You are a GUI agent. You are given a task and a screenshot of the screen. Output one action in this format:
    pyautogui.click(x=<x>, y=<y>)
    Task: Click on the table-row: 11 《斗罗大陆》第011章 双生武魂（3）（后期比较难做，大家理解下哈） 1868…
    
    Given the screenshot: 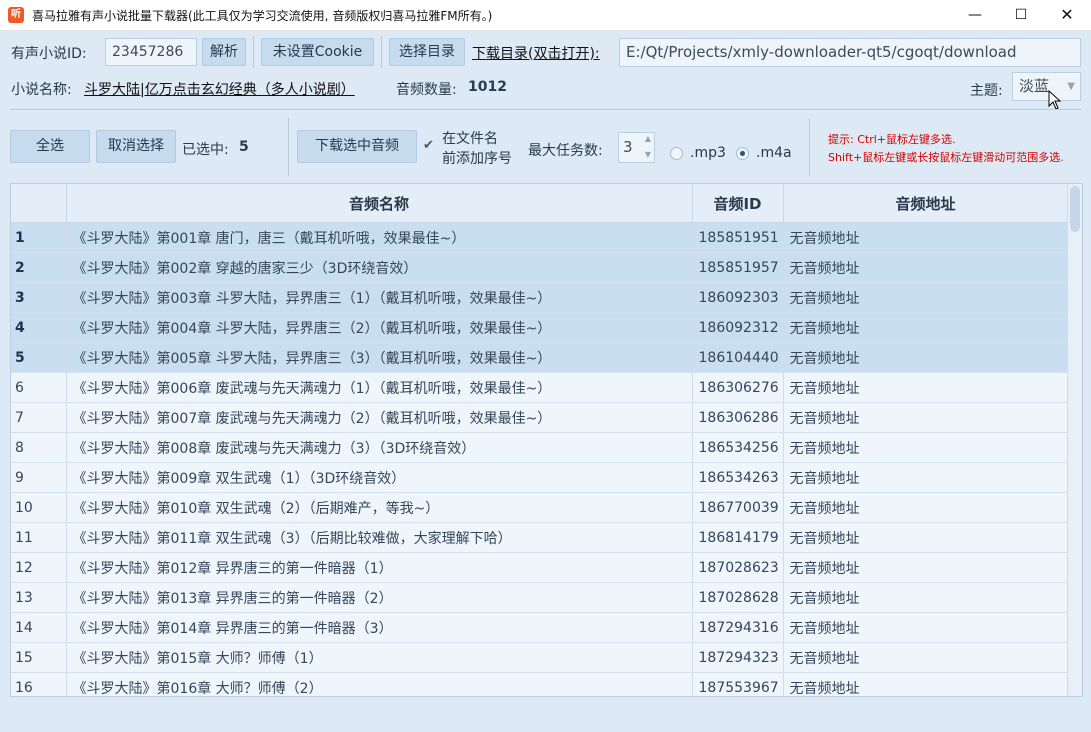 What is the action you would take?
    pyautogui.click(x=540, y=537)
    